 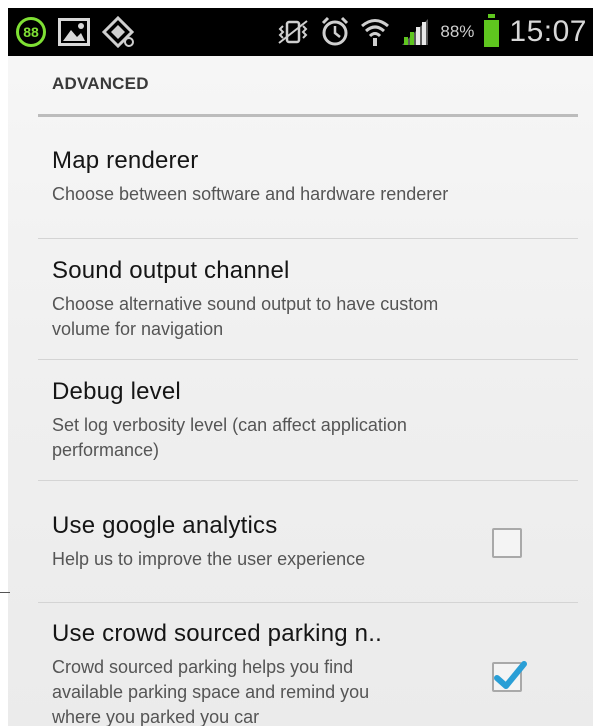 What do you see at coordinates (171, 270) in the screenshot?
I see `setting-title: Sound output channel` at bounding box center [171, 270].